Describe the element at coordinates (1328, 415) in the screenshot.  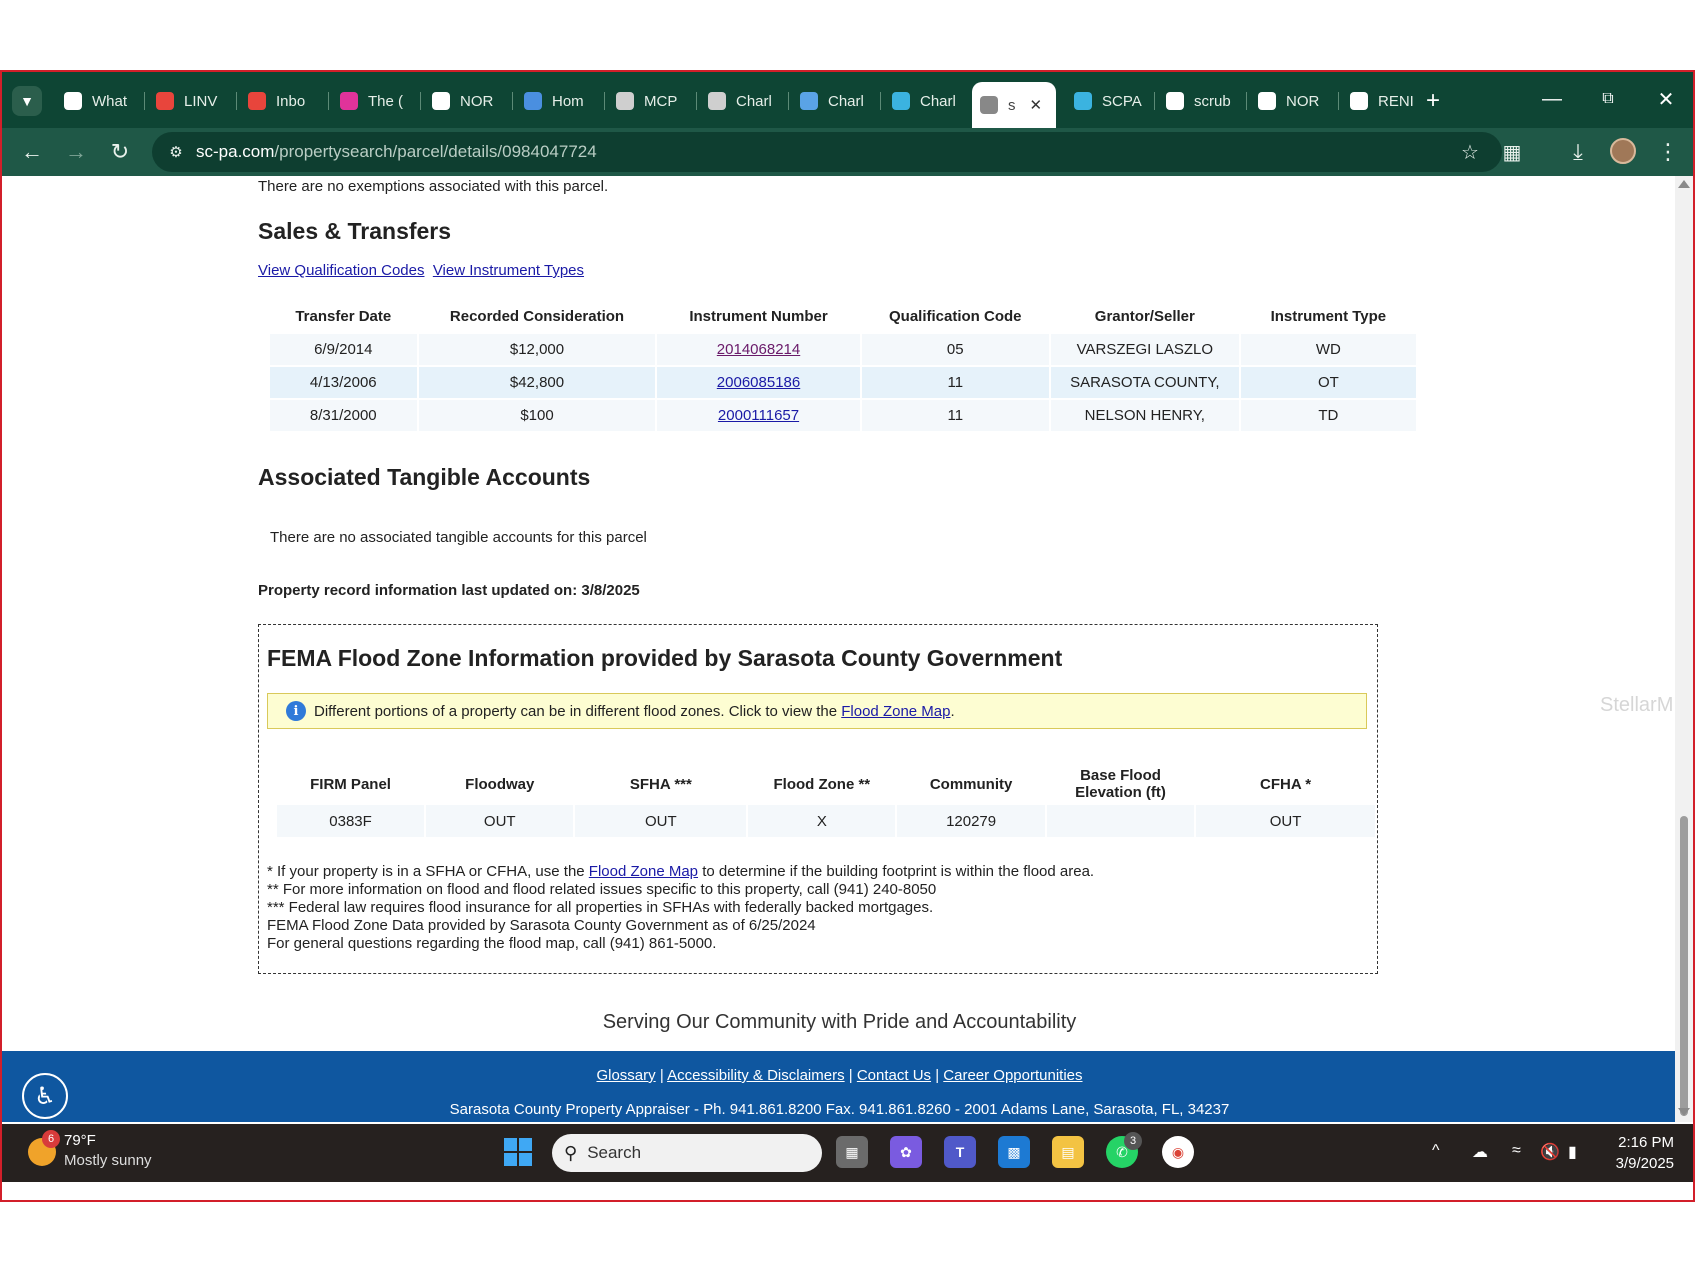
I see `cell-type: TD` at that location.